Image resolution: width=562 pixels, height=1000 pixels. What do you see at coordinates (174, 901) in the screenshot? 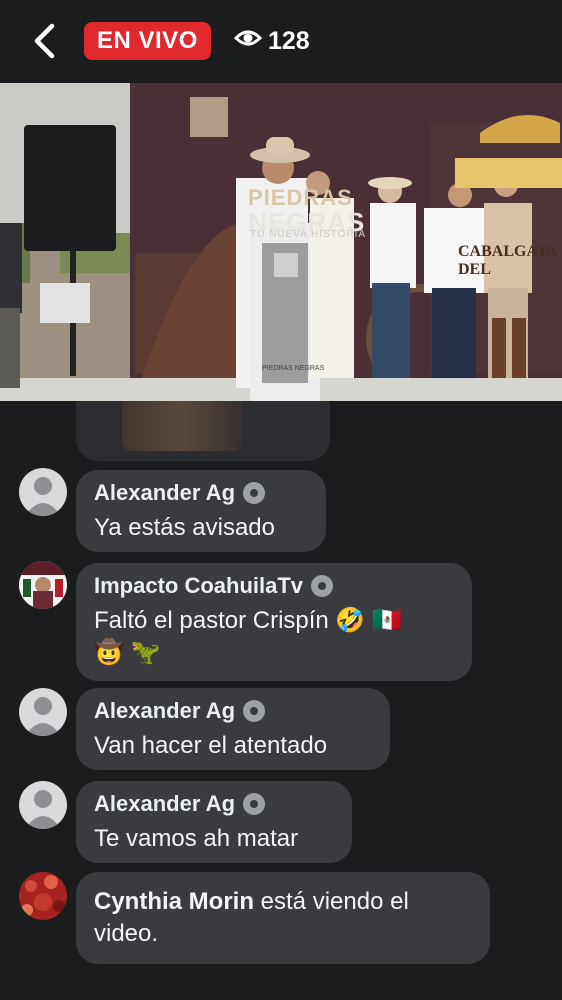
I see `viewer-name: Cynthia Morin` at bounding box center [174, 901].